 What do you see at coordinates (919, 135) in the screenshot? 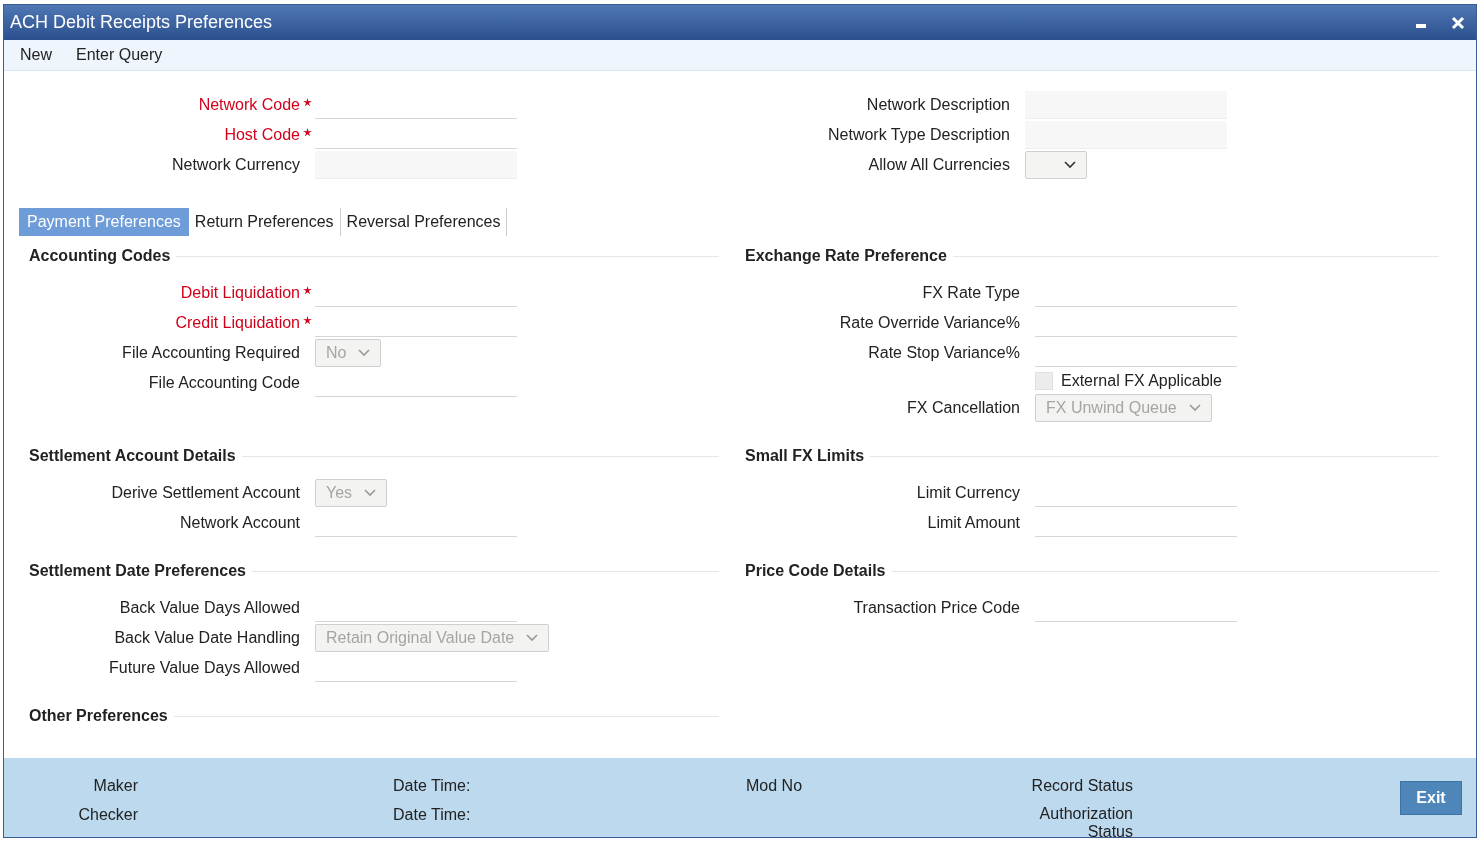
I see `field-label: Network Type Description` at bounding box center [919, 135].